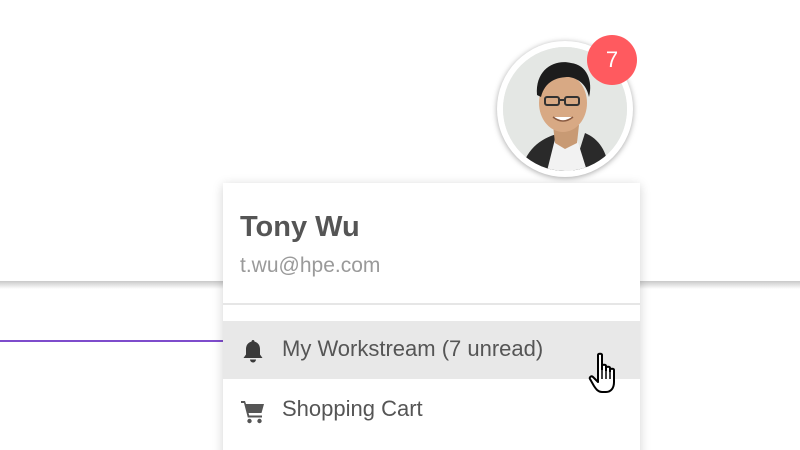 This screenshot has width=800, height=450. What do you see at coordinates (606, 375) in the screenshot?
I see `hand-pointer-cursor-icon` at bounding box center [606, 375].